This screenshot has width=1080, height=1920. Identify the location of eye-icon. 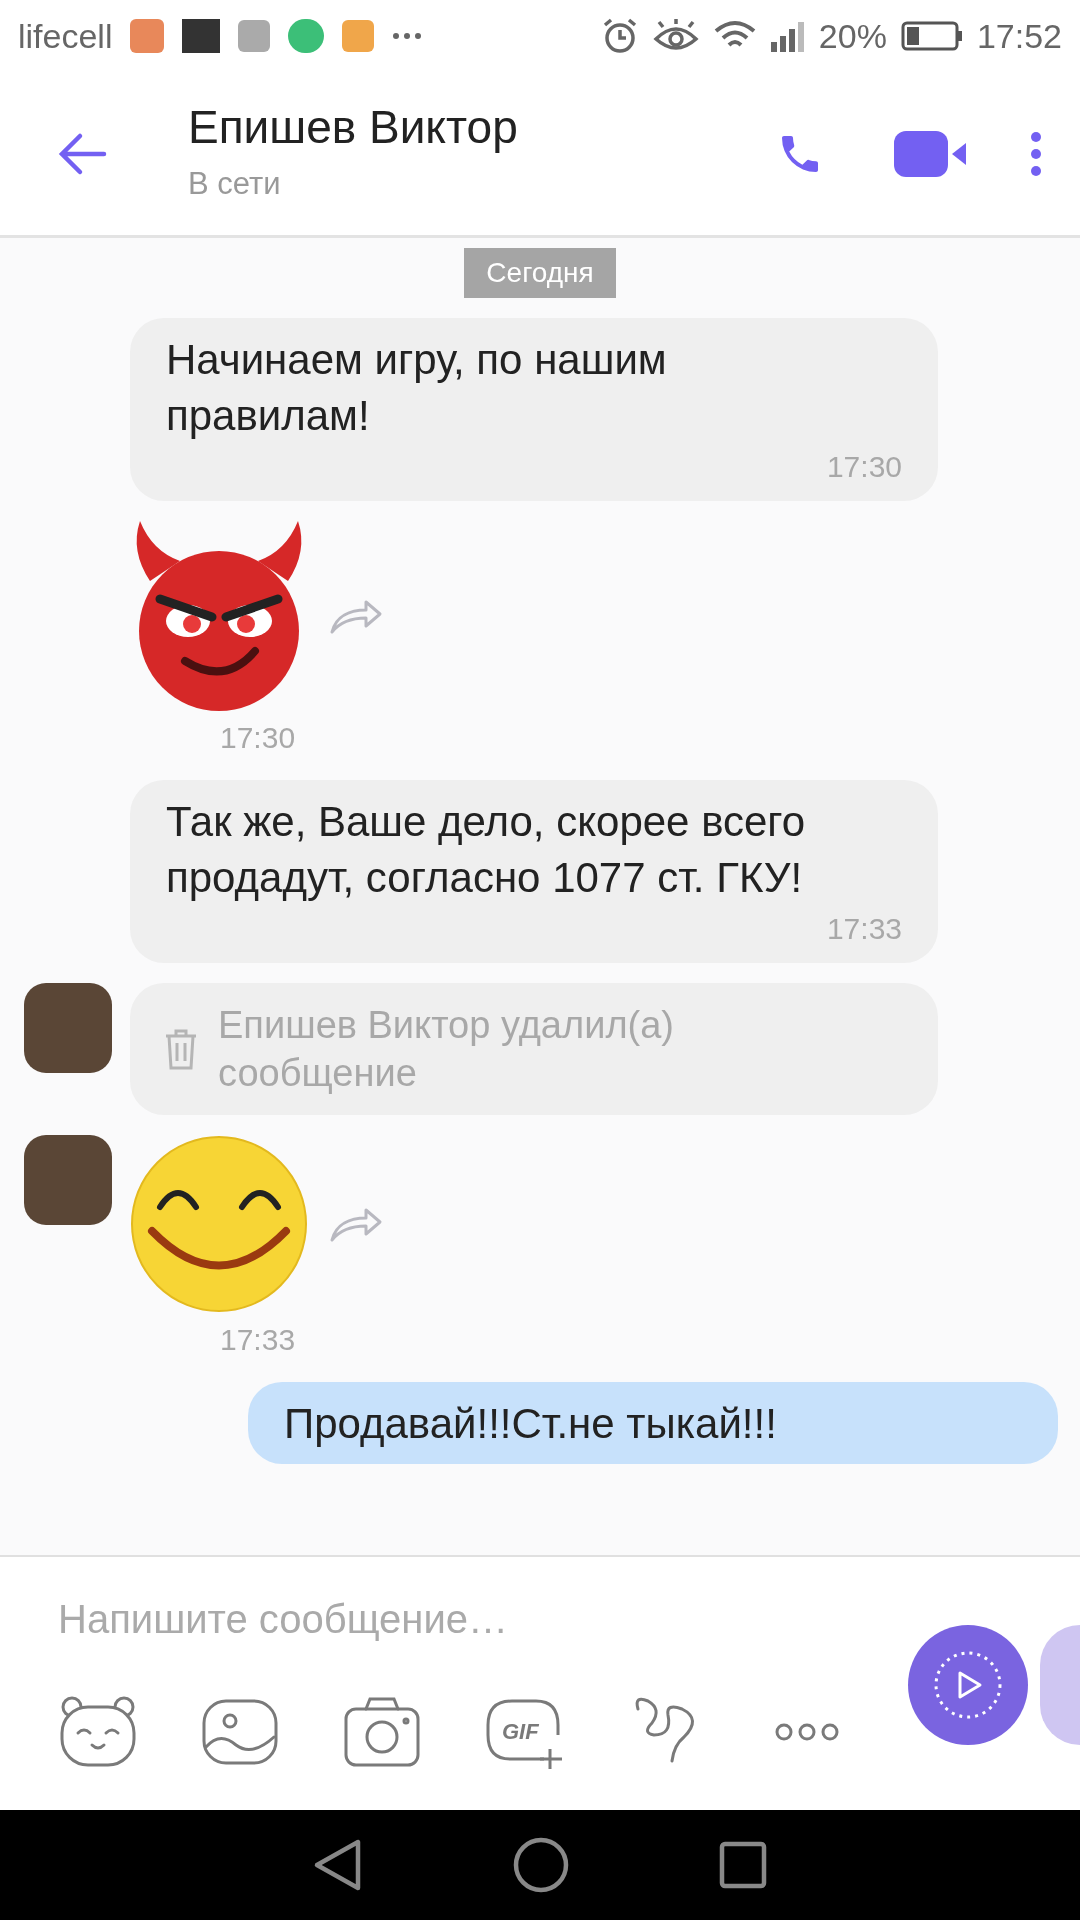
(675, 36).